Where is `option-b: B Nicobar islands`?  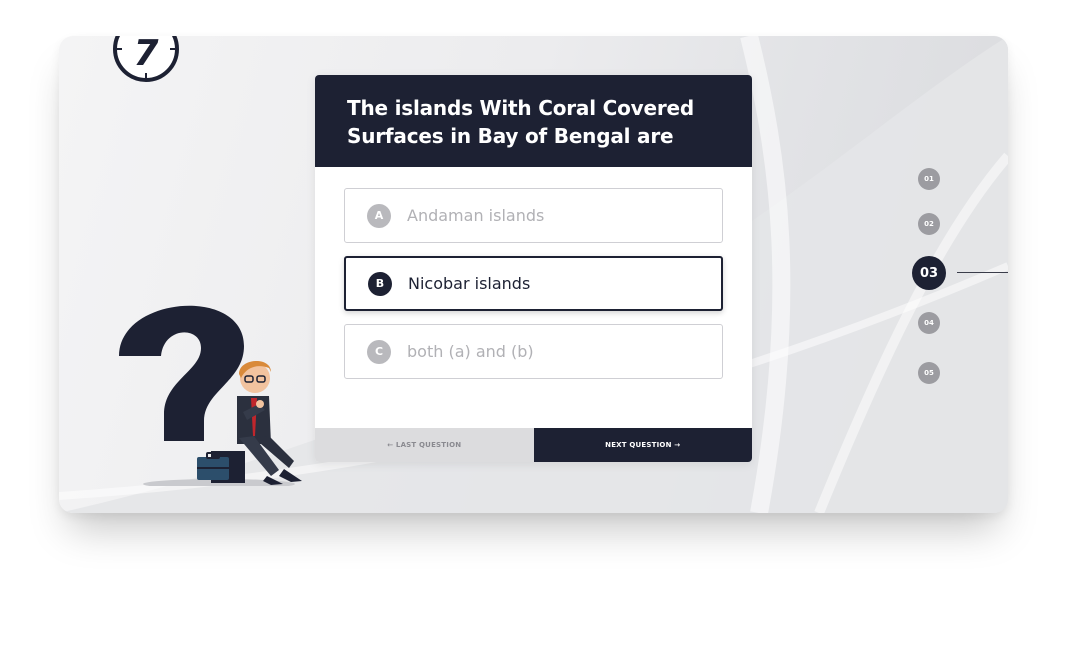 option-b: B Nicobar islands is located at coordinates (533, 283).